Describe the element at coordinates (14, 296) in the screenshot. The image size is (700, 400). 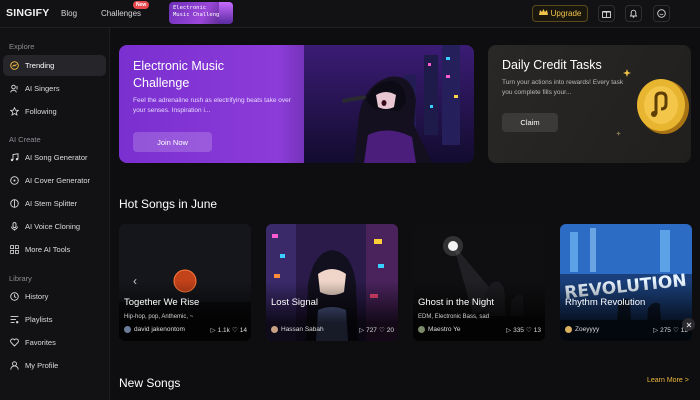
I see `history-icon` at that location.